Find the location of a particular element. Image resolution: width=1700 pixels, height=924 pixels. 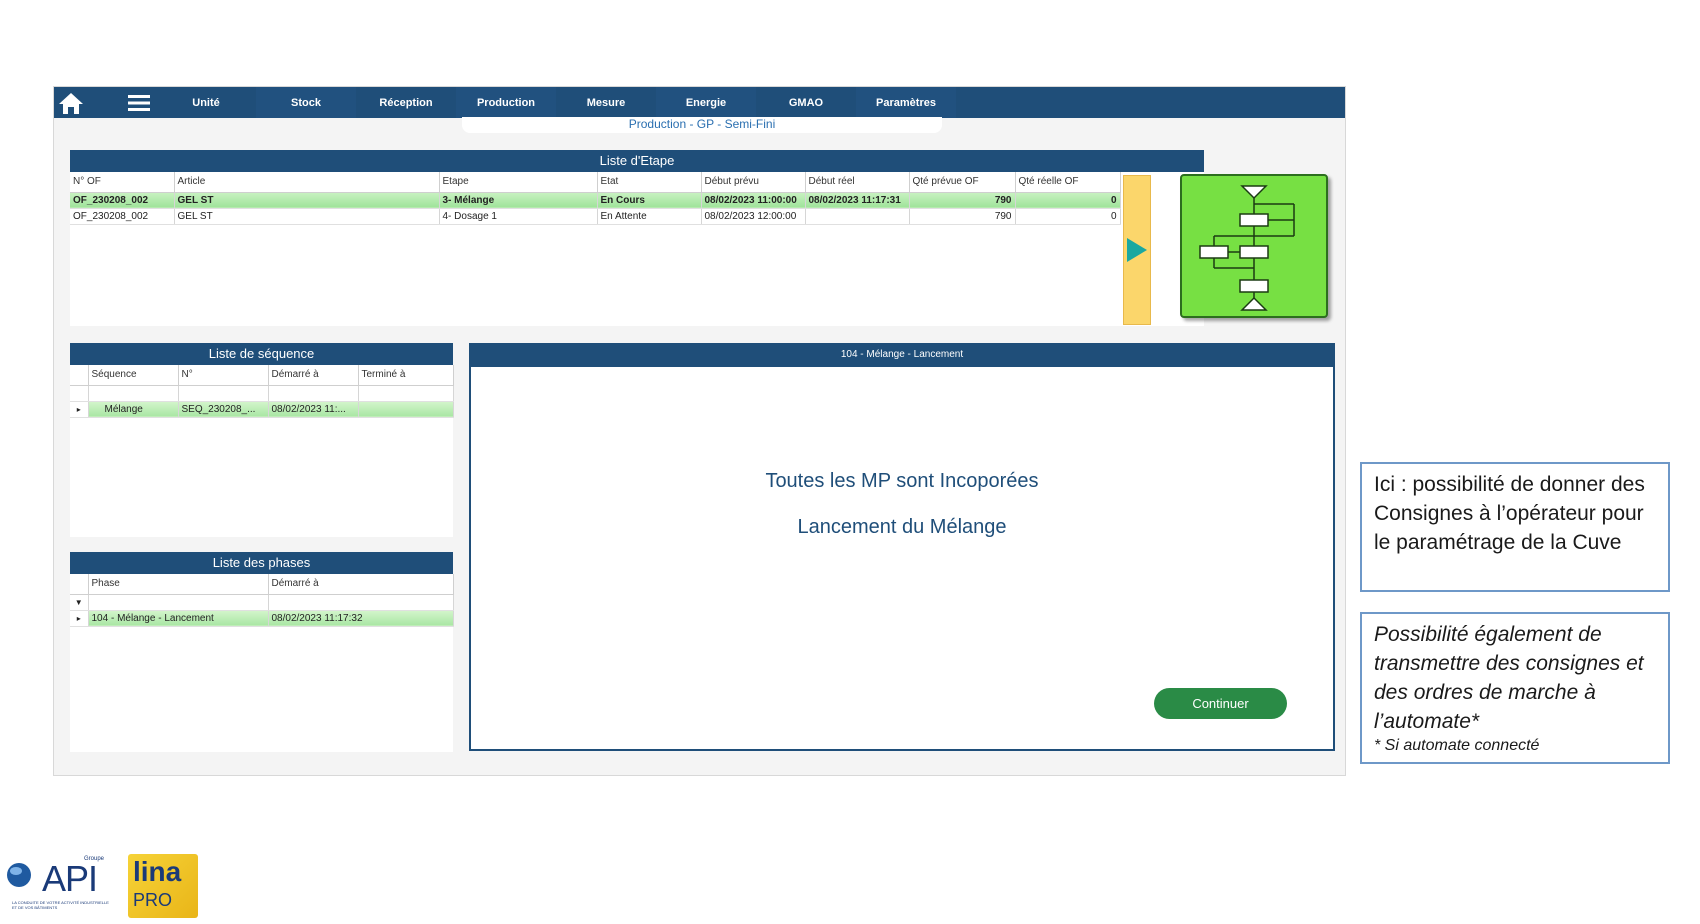

table-cell: Mélange is located at coordinates (133, 409).